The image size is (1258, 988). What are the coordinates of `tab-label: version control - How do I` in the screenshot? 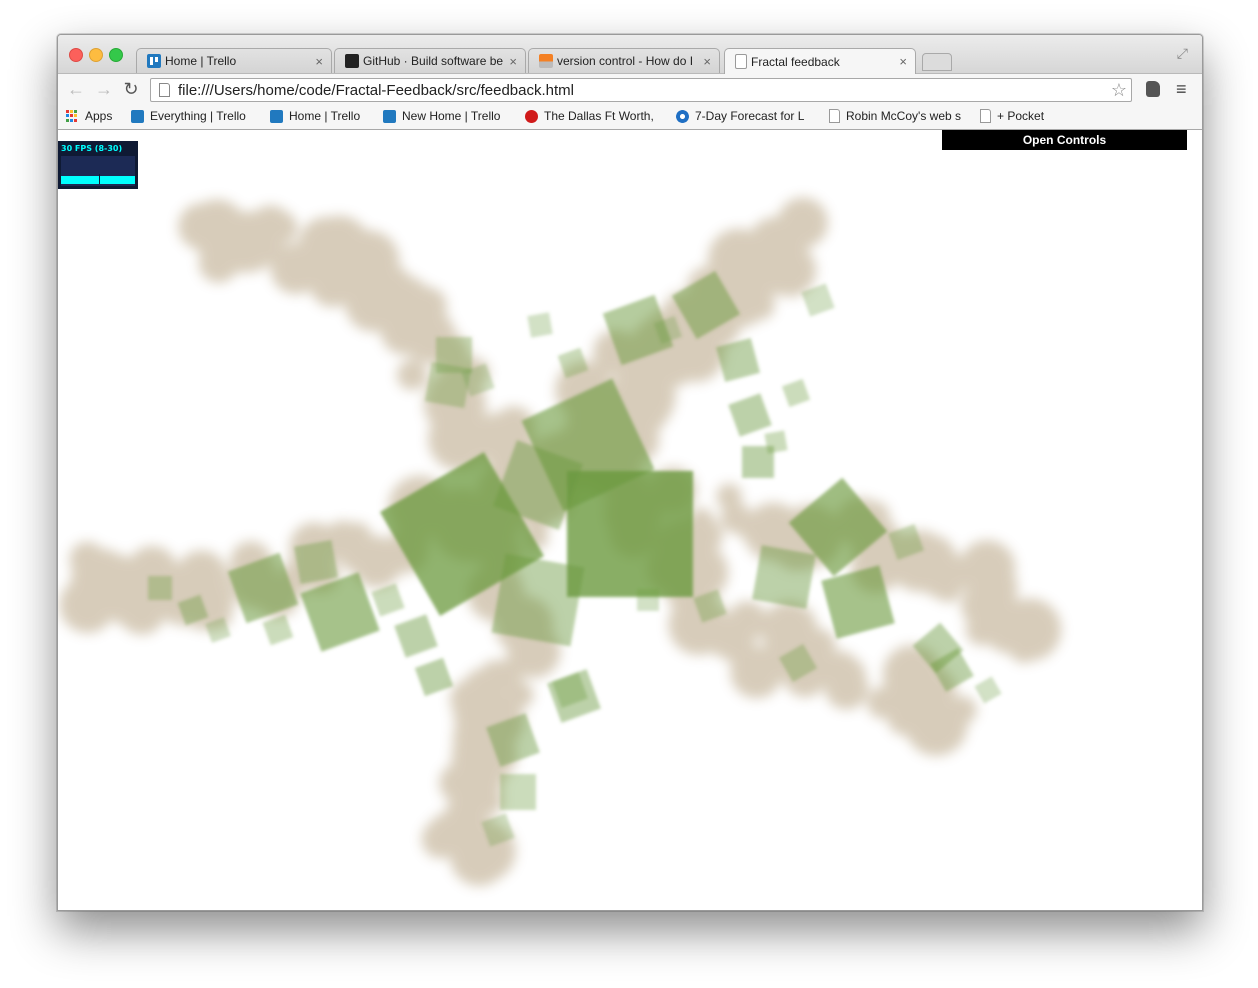 It's located at (625, 61).